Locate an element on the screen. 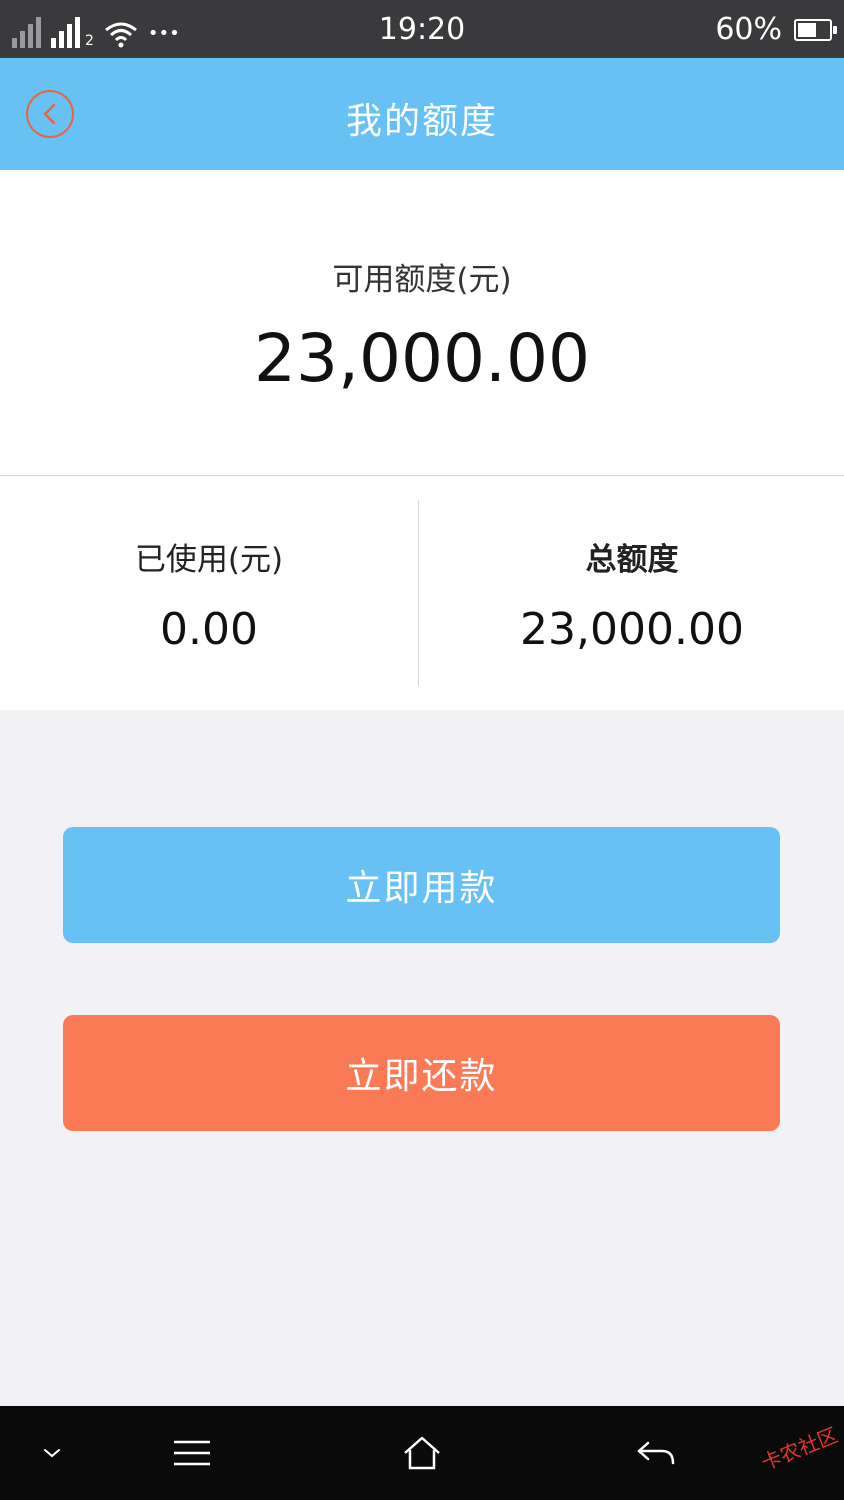  used-credit-label: 已使用(元) is located at coordinates (209, 560).